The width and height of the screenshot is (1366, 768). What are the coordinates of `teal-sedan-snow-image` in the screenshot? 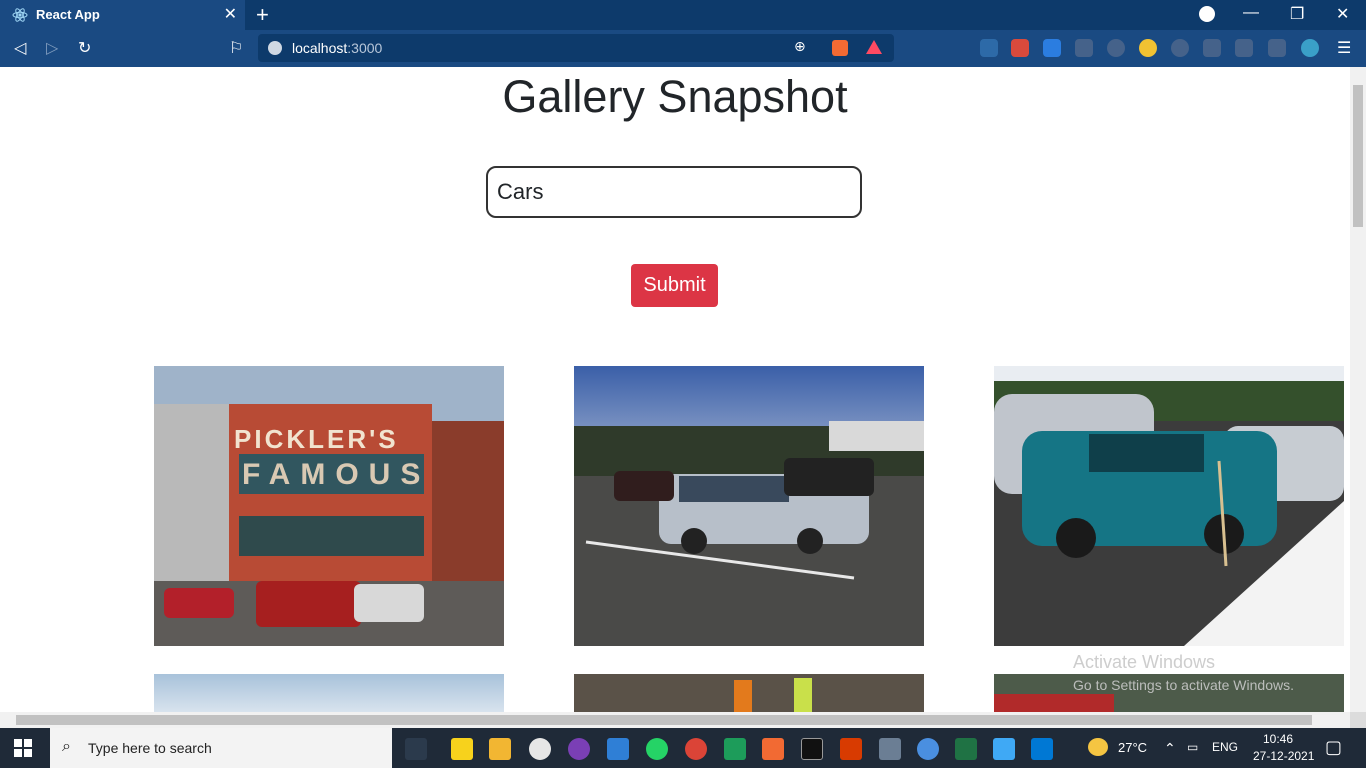 It's located at (1169, 506).